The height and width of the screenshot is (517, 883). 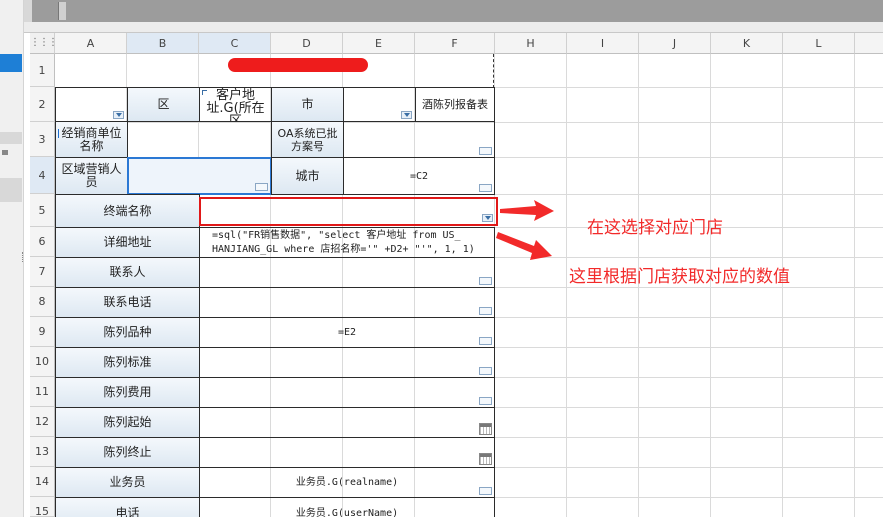 I want to click on row-number: 2, so click(x=42, y=104).